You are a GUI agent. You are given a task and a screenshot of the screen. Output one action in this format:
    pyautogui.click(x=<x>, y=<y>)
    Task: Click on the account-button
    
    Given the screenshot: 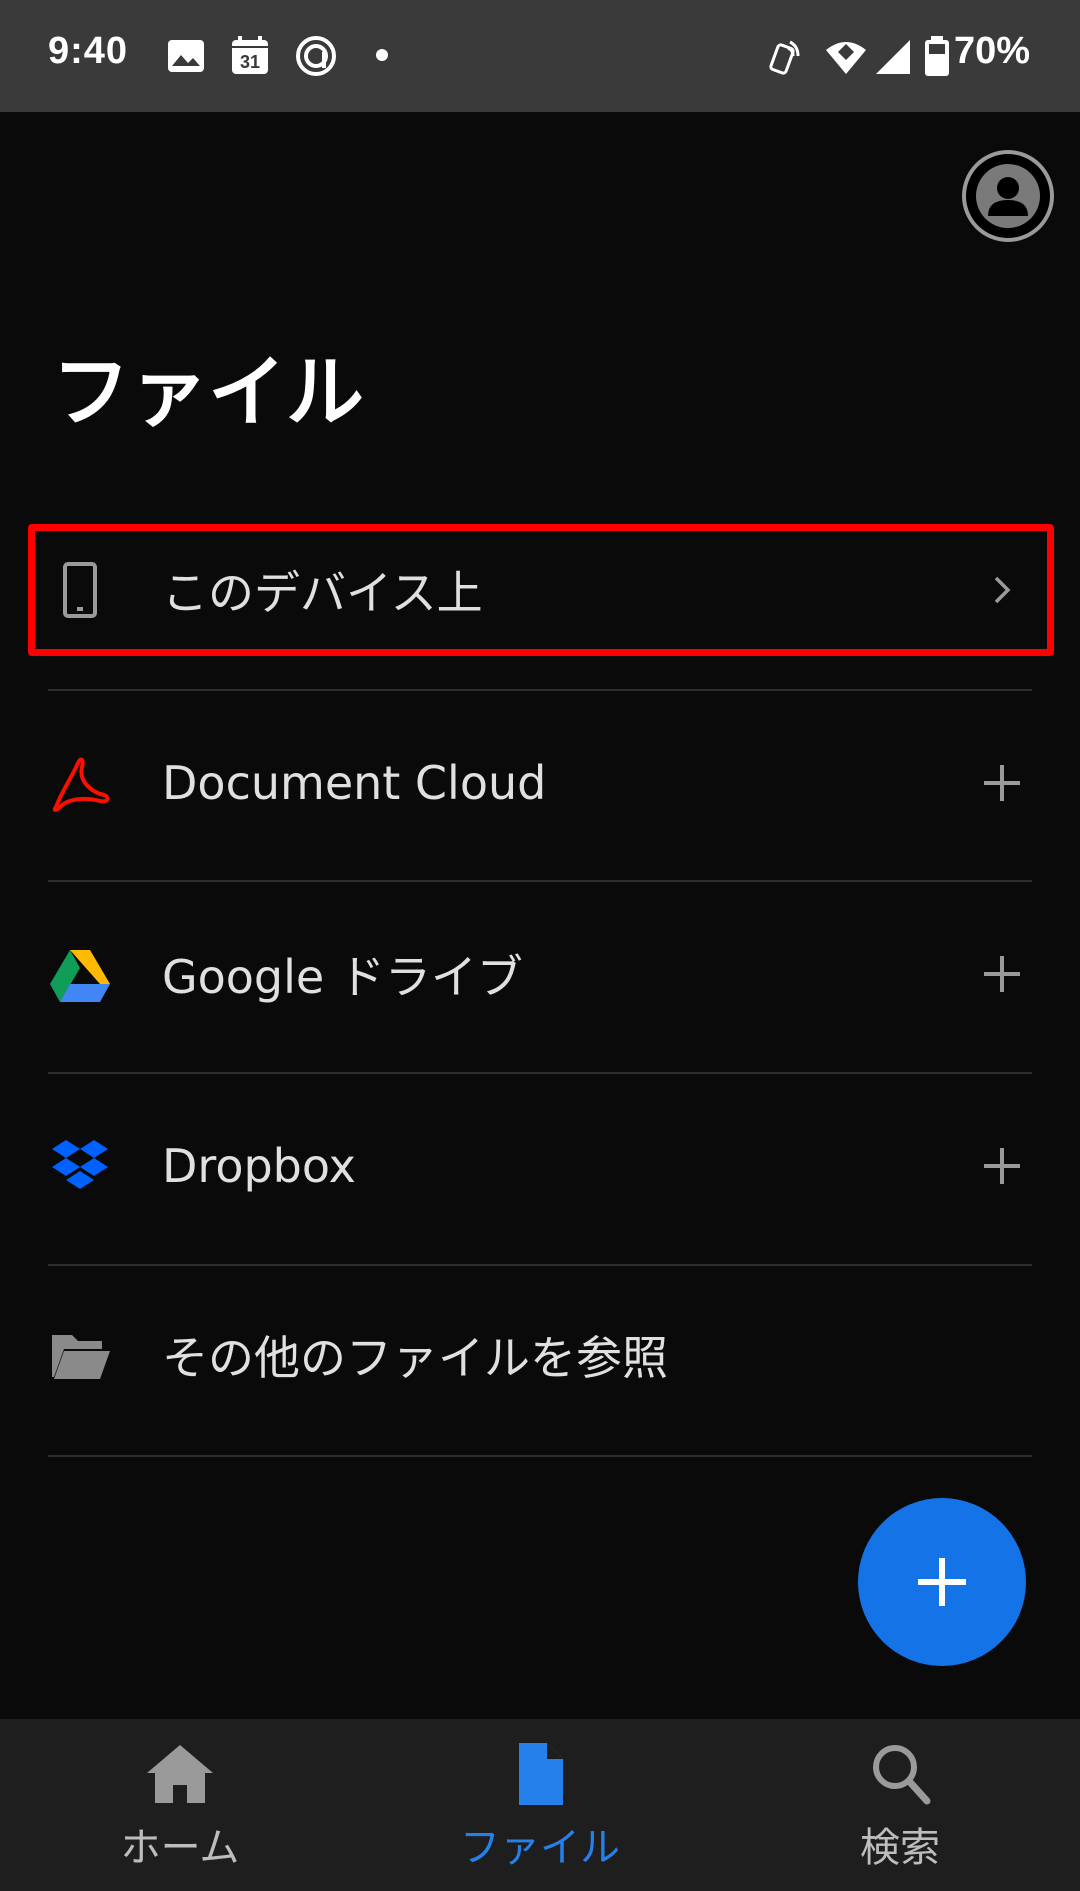 What is the action you would take?
    pyautogui.click(x=1008, y=196)
    